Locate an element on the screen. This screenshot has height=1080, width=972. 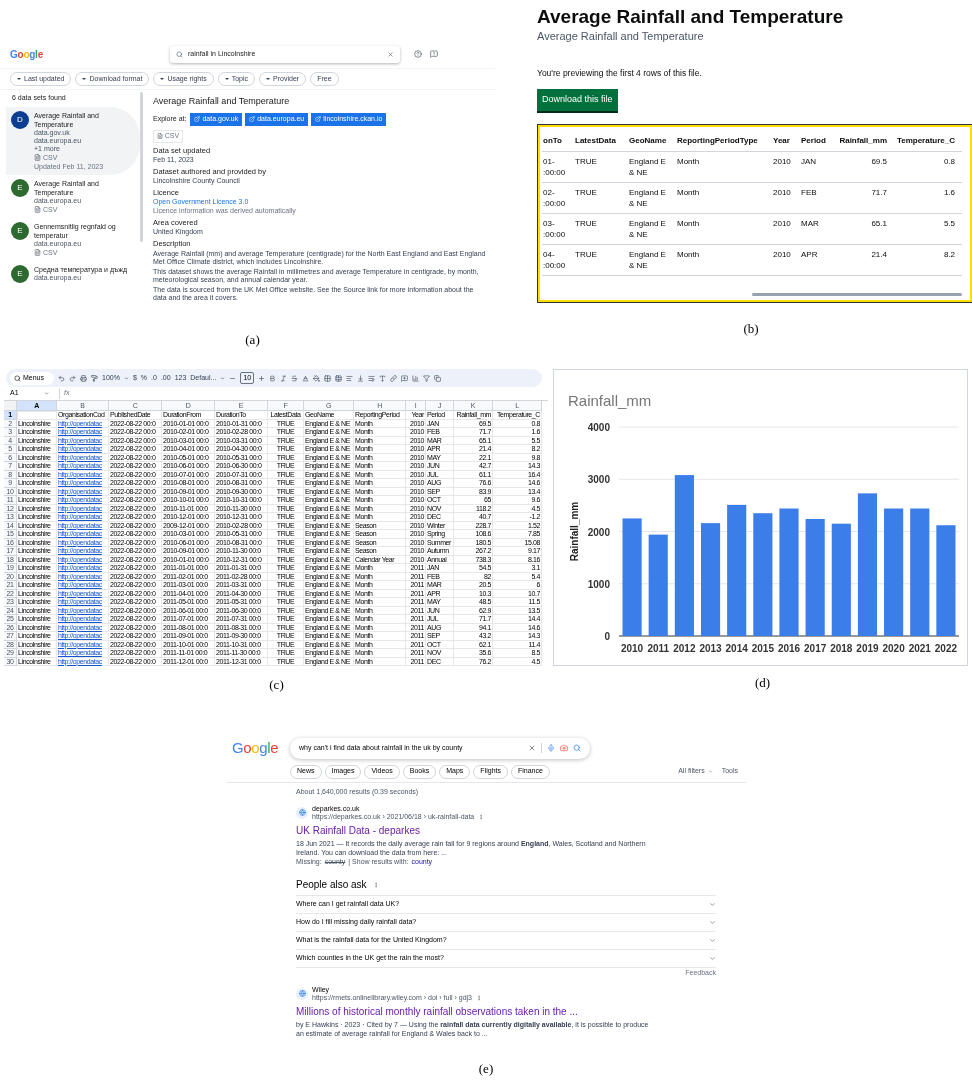
camera-icon is located at coordinates (564, 748).